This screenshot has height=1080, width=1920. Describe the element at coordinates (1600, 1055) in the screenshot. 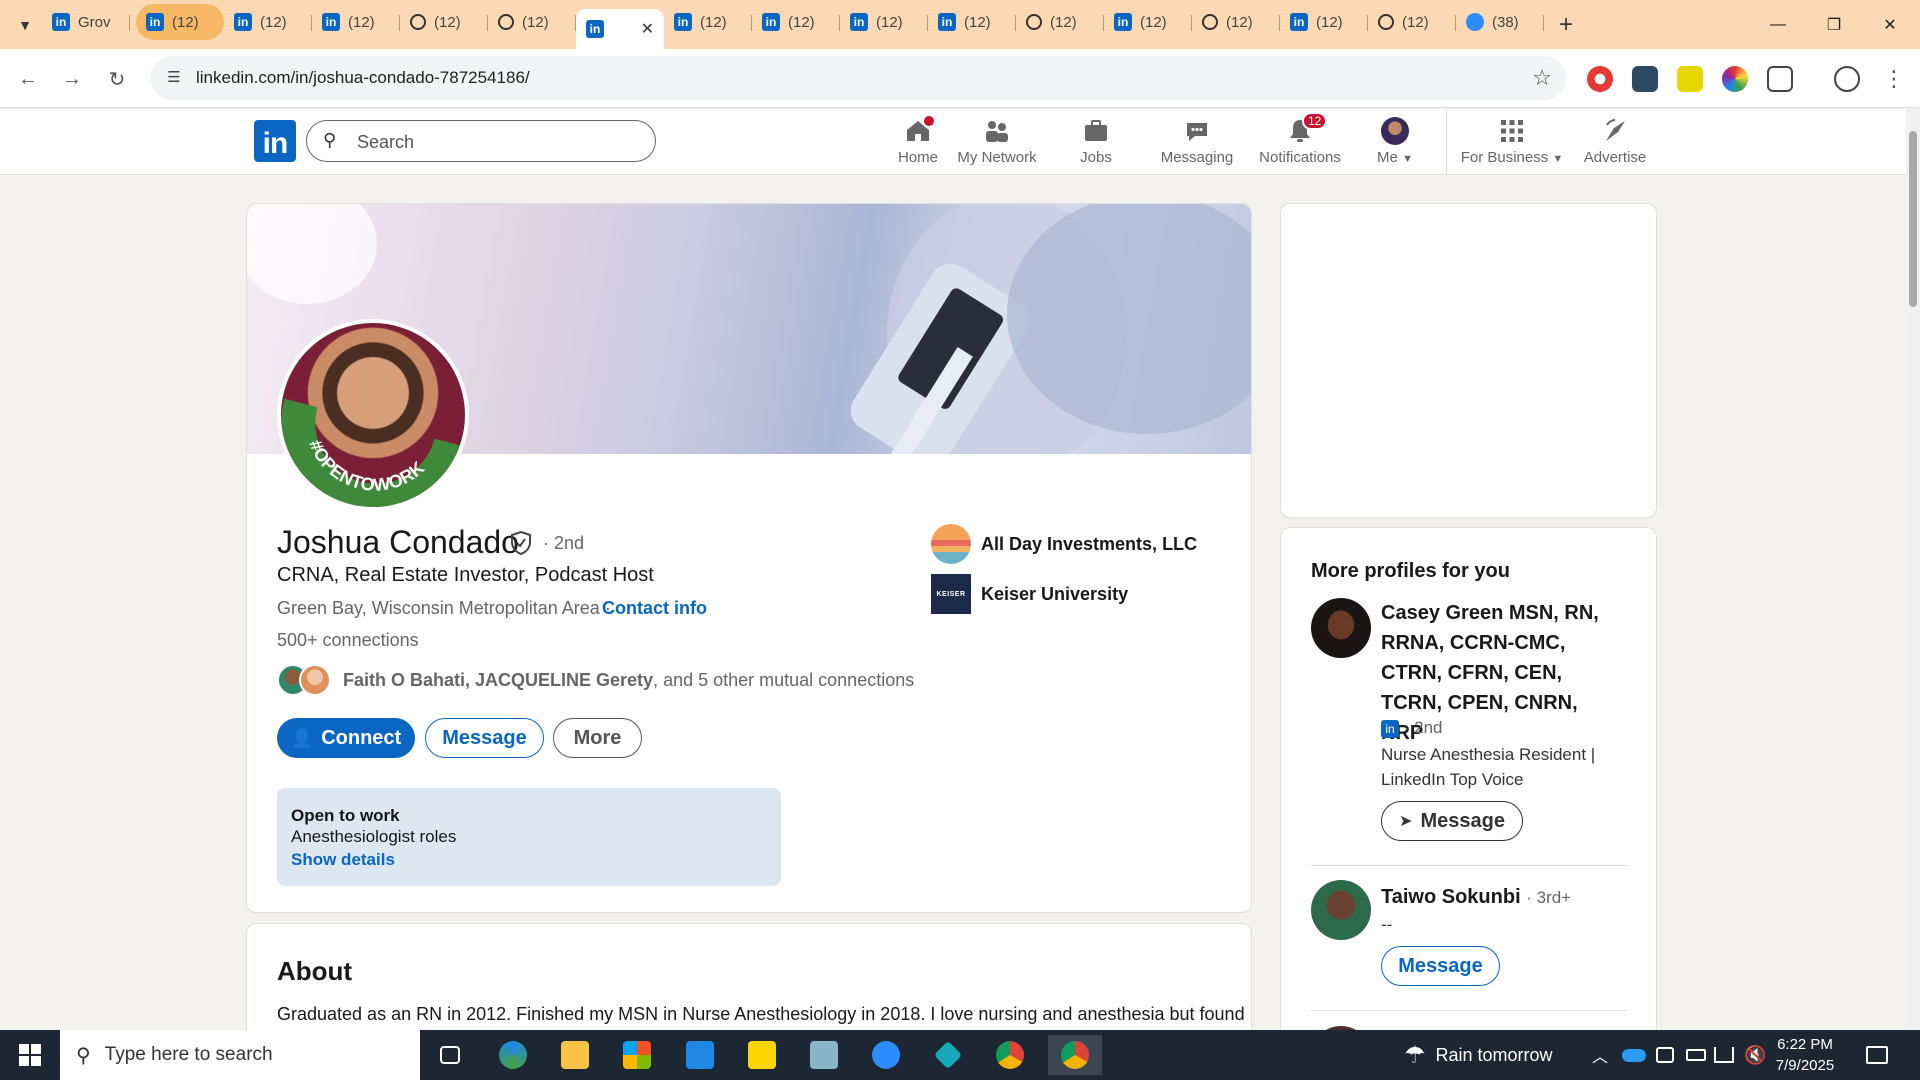

I see `tray-chevron-icon: ︿` at that location.